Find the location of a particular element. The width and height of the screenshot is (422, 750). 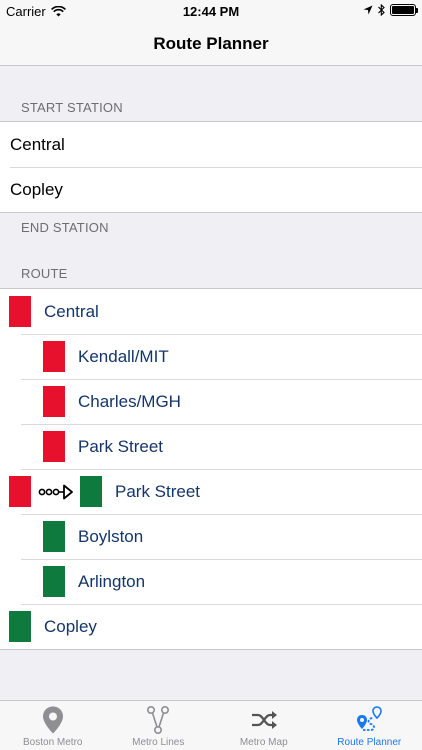

route-step: Copley is located at coordinates (211, 626).